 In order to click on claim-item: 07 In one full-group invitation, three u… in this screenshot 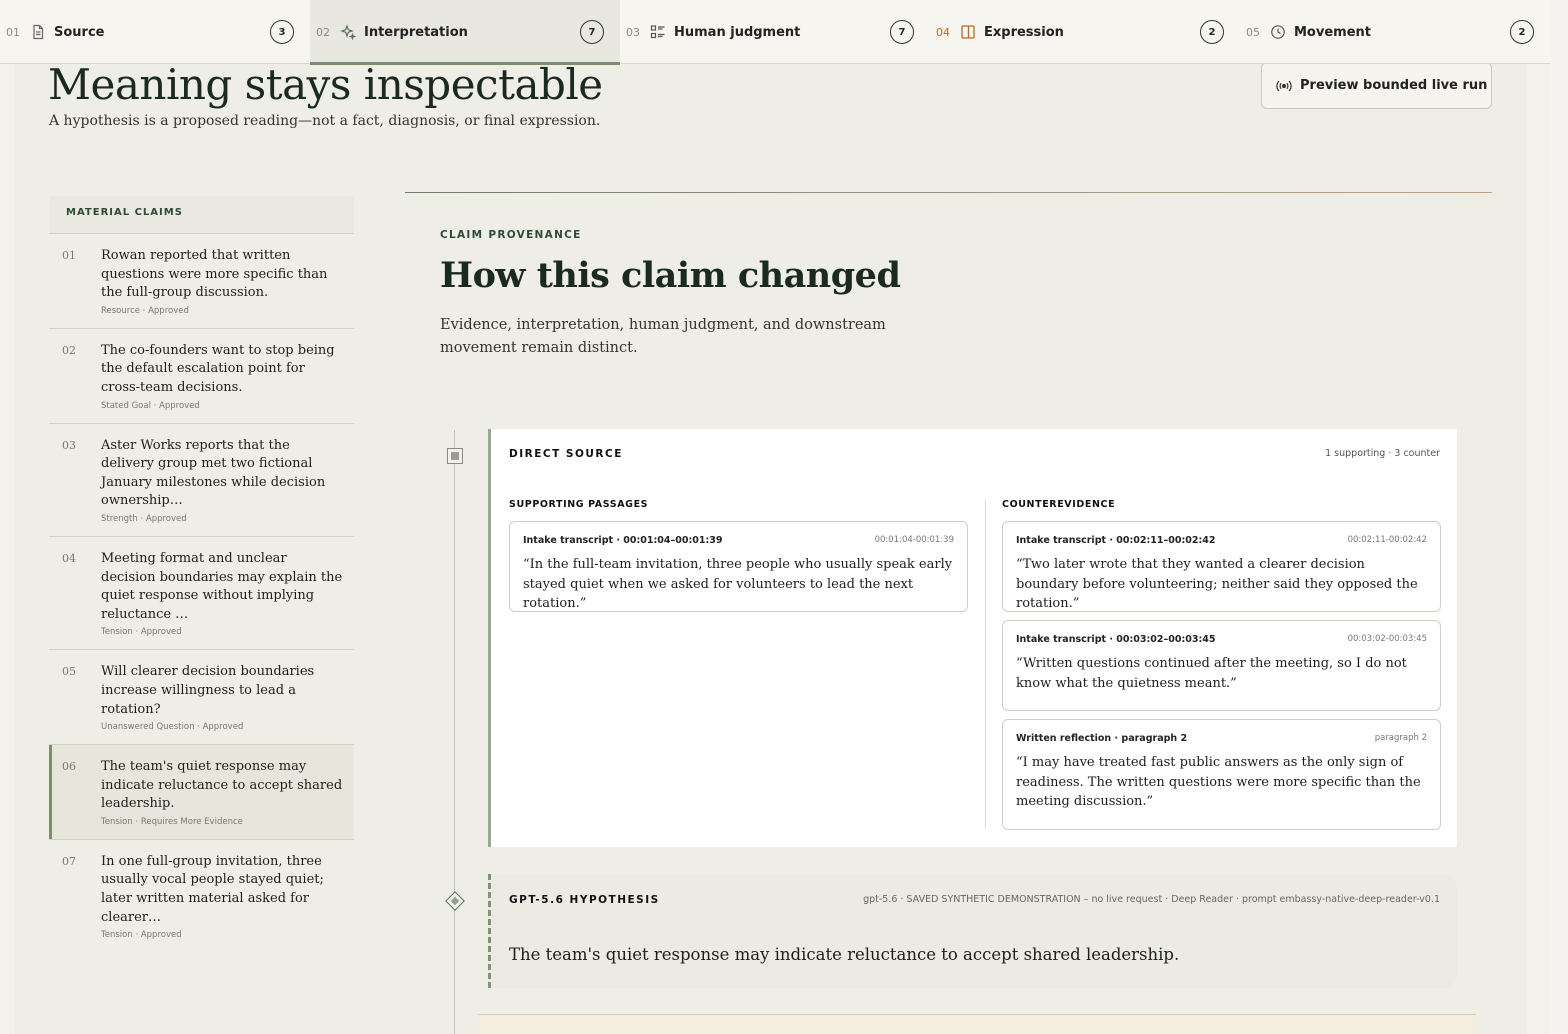, I will do `click(201, 896)`.